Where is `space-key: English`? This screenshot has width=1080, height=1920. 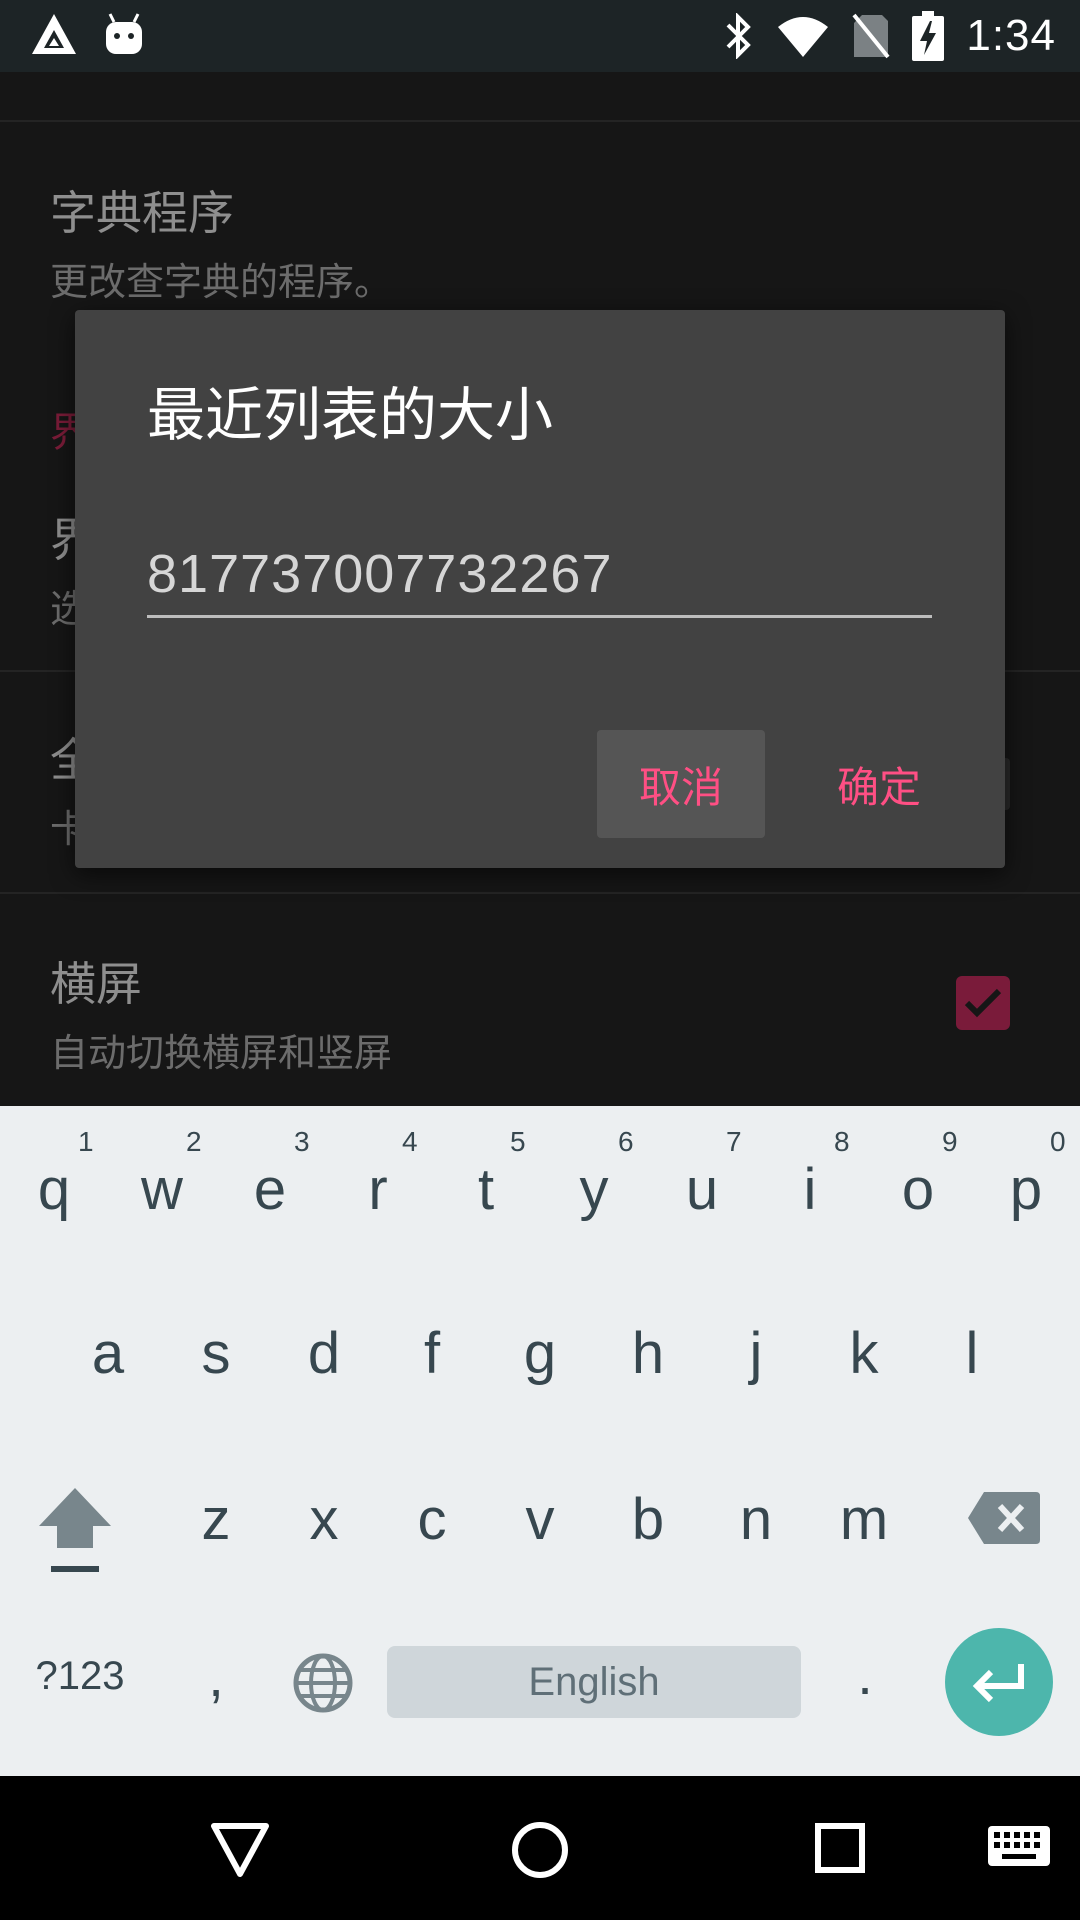 space-key: English is located at coordinates (594, 1682).